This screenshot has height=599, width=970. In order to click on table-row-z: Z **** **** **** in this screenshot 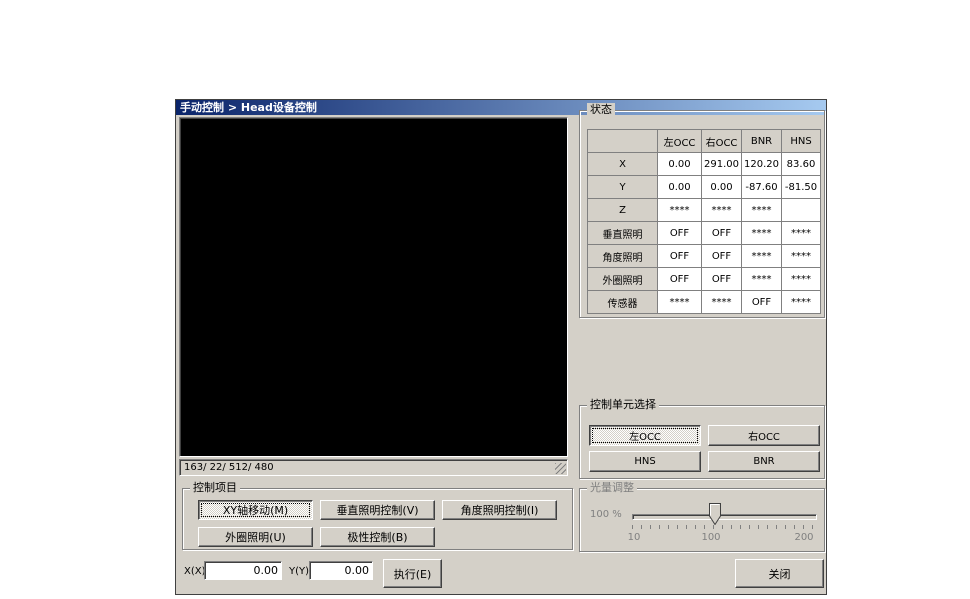, I will do `click(704, 210)`.